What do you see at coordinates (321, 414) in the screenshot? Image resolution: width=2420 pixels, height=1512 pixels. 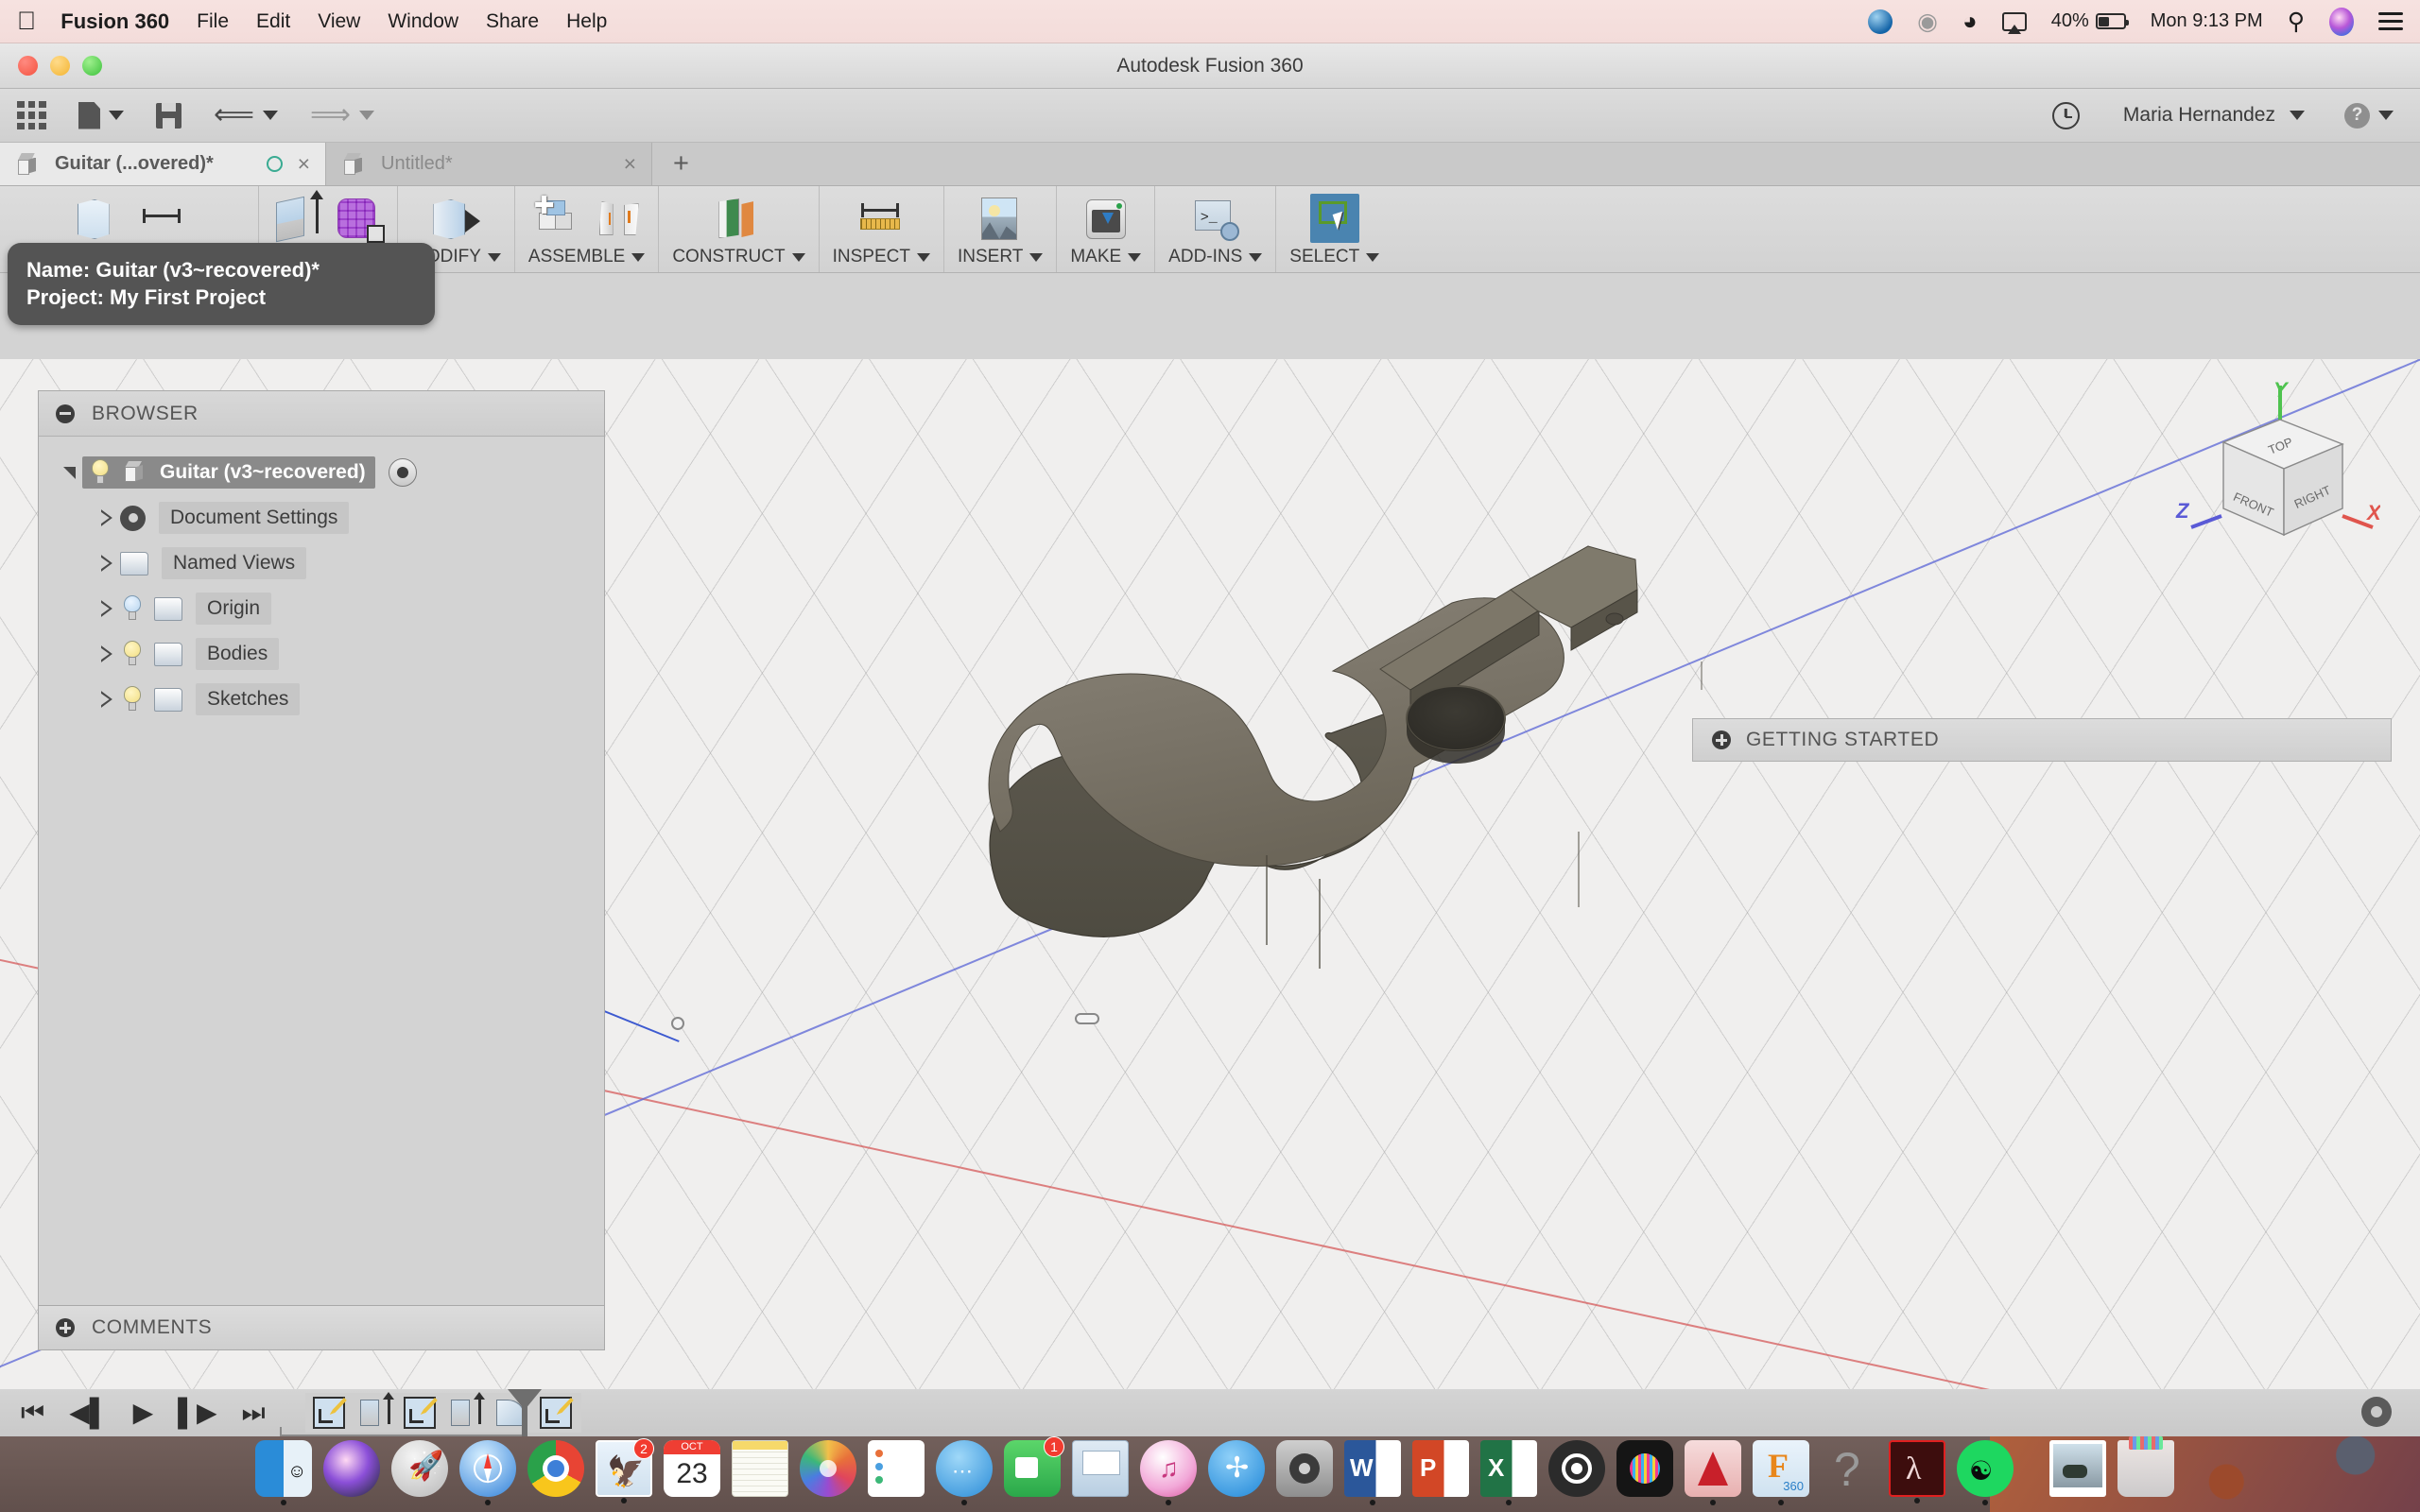 I see `browser-header: BROWSER` at bounding box center [321, 414].